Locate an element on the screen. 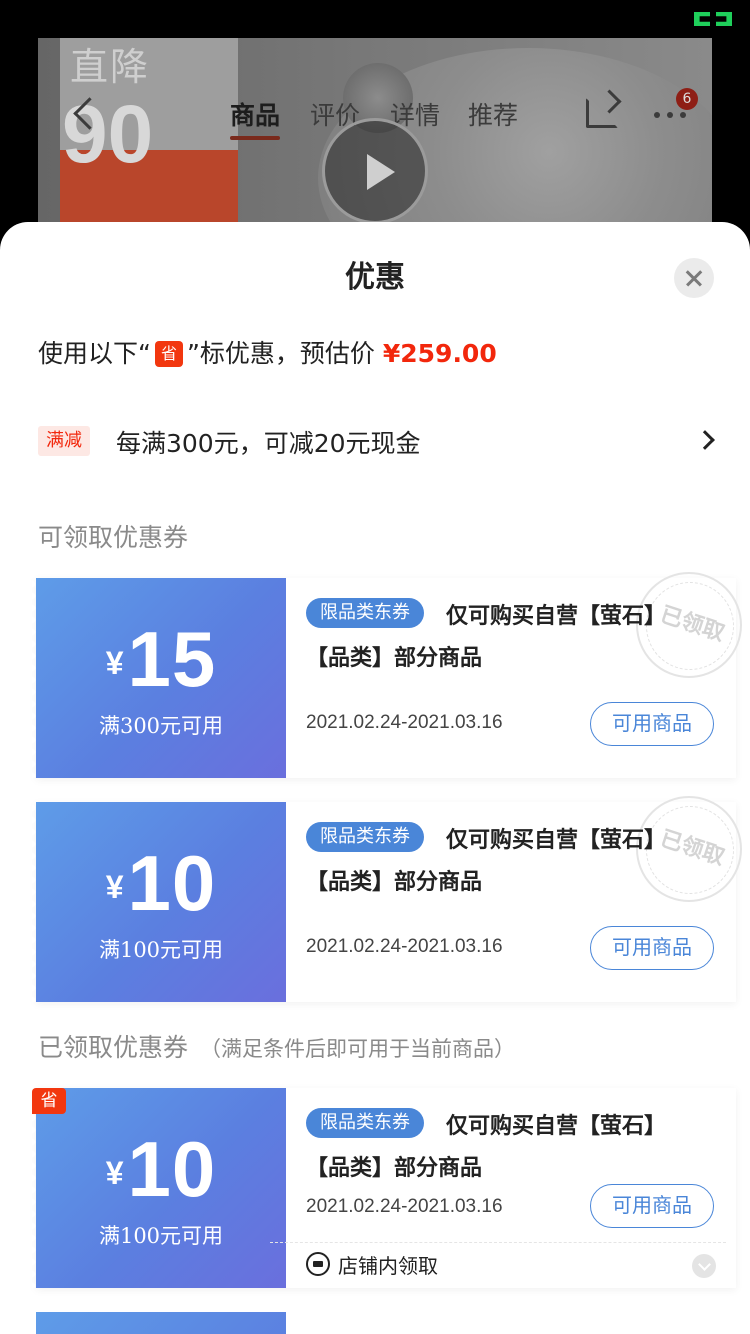 The height and width of the screenshot is (1334, 750). available-coupons-title: 可领取优惠券 is located at coordinates (113, 537).